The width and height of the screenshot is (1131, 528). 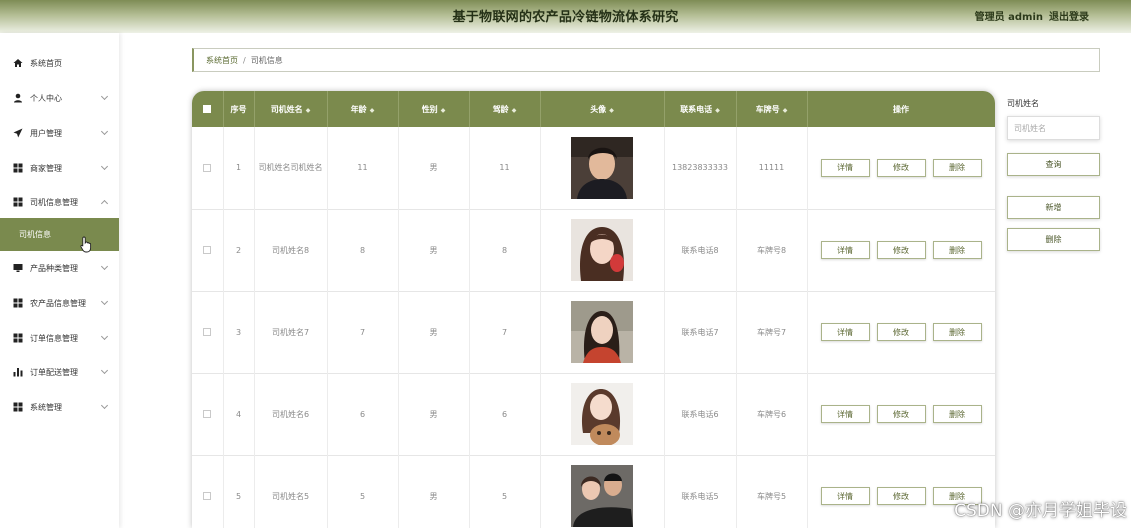 I want to click on sidebar-item-merchant-management: 商家管理, so click(x=59, y=168).